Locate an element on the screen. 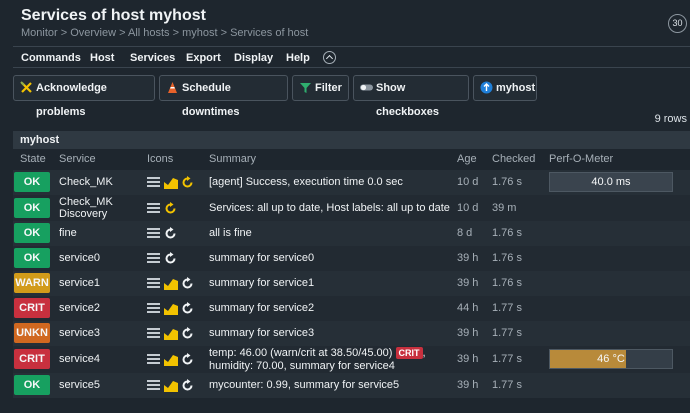 The height and width of the screenshot is (413, 690). page-title: Services of host myhost is located at coordinates (113, 15).